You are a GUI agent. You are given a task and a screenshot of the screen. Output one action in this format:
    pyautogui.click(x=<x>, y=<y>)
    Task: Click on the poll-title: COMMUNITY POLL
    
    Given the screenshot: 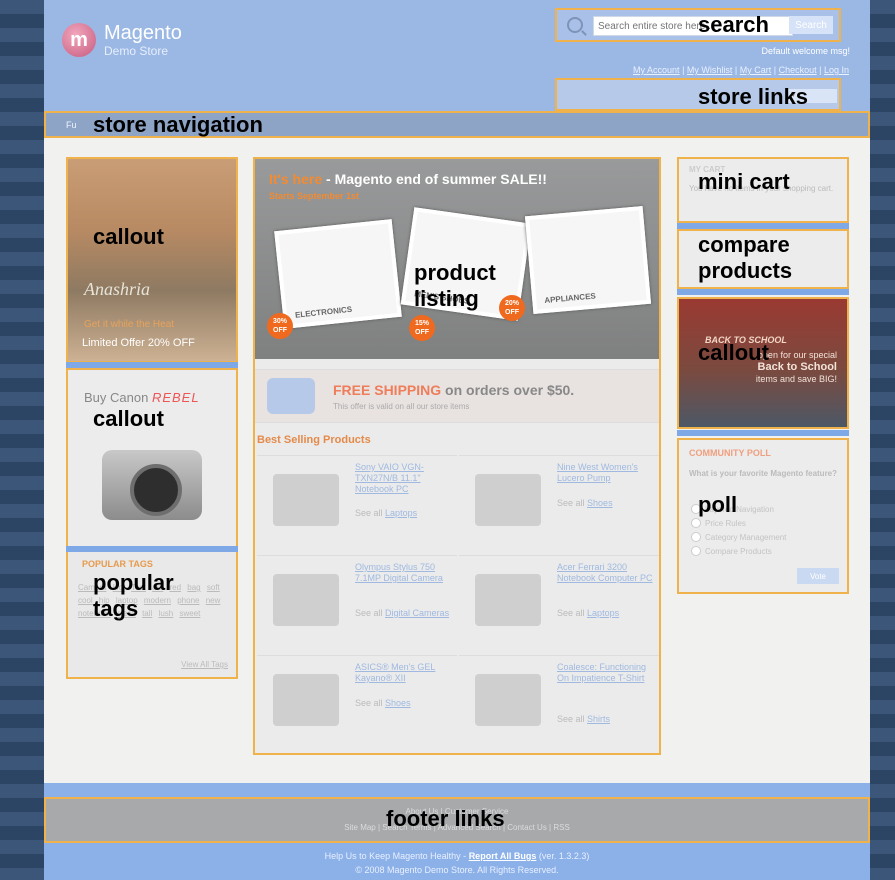 What is the action you would take?
    pyautogui.click(x=730, y=453)
    